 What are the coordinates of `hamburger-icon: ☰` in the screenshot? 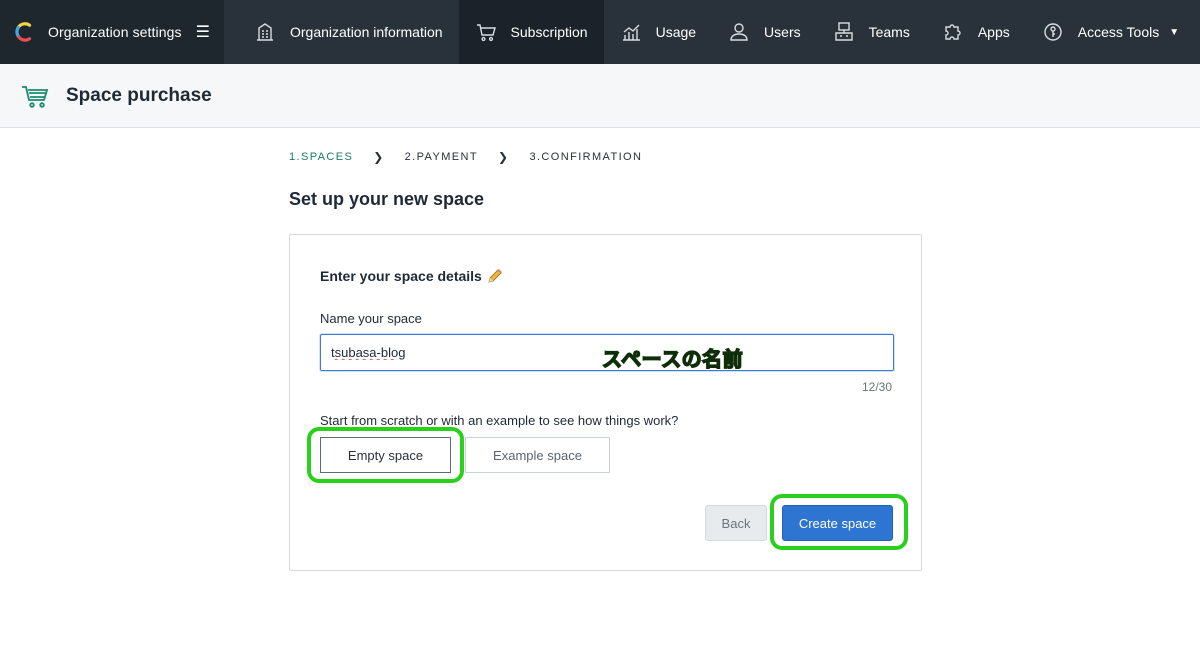 It's located at (203, 32).